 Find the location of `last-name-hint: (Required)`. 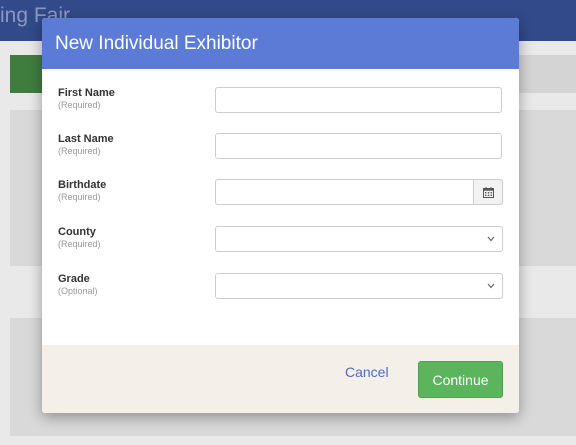

last-name-hint: (Required) is located at coordinates (79, 151).